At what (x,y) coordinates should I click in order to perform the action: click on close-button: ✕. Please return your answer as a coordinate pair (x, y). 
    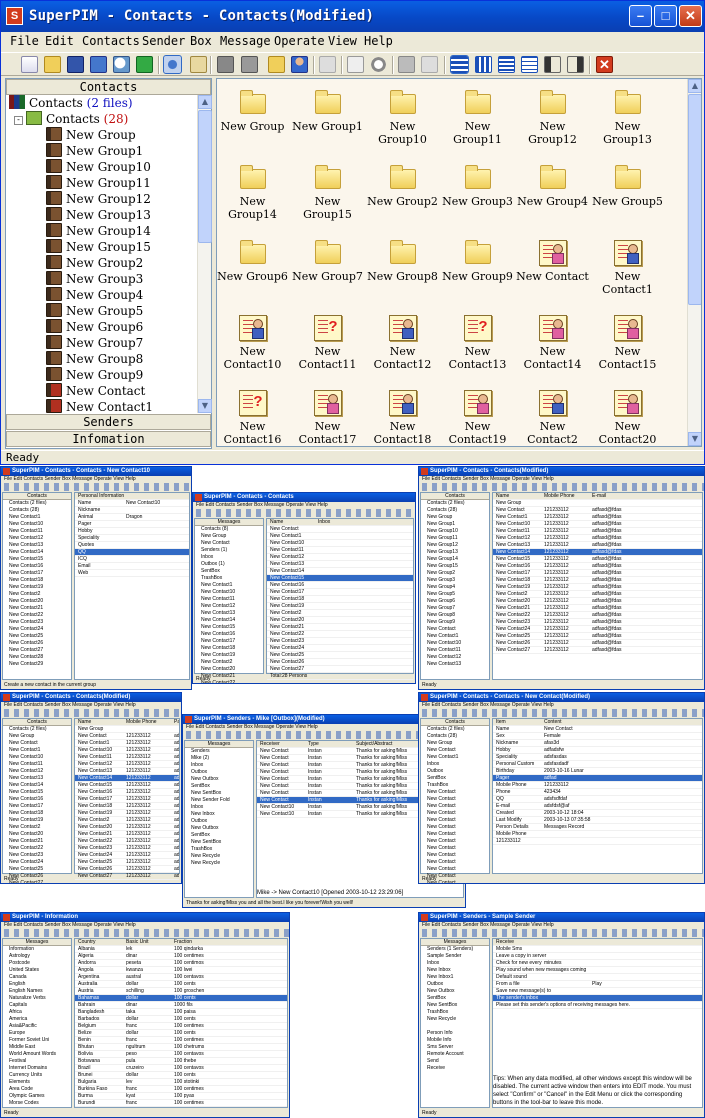
    Looking at the image, I should click on (690, 16).